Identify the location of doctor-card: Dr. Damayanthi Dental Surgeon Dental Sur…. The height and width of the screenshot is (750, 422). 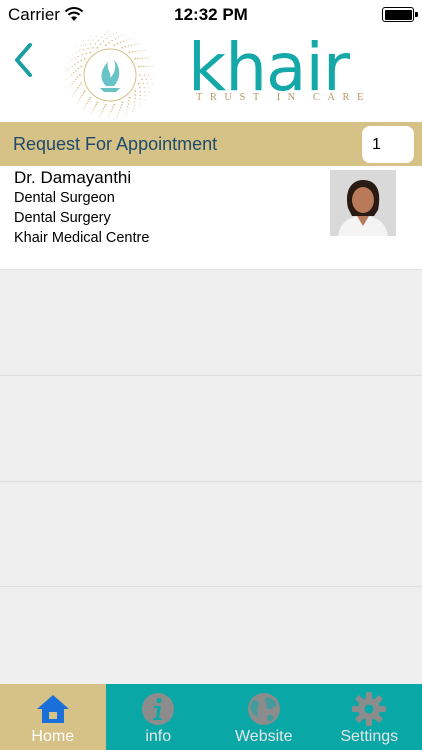
(211, 218).